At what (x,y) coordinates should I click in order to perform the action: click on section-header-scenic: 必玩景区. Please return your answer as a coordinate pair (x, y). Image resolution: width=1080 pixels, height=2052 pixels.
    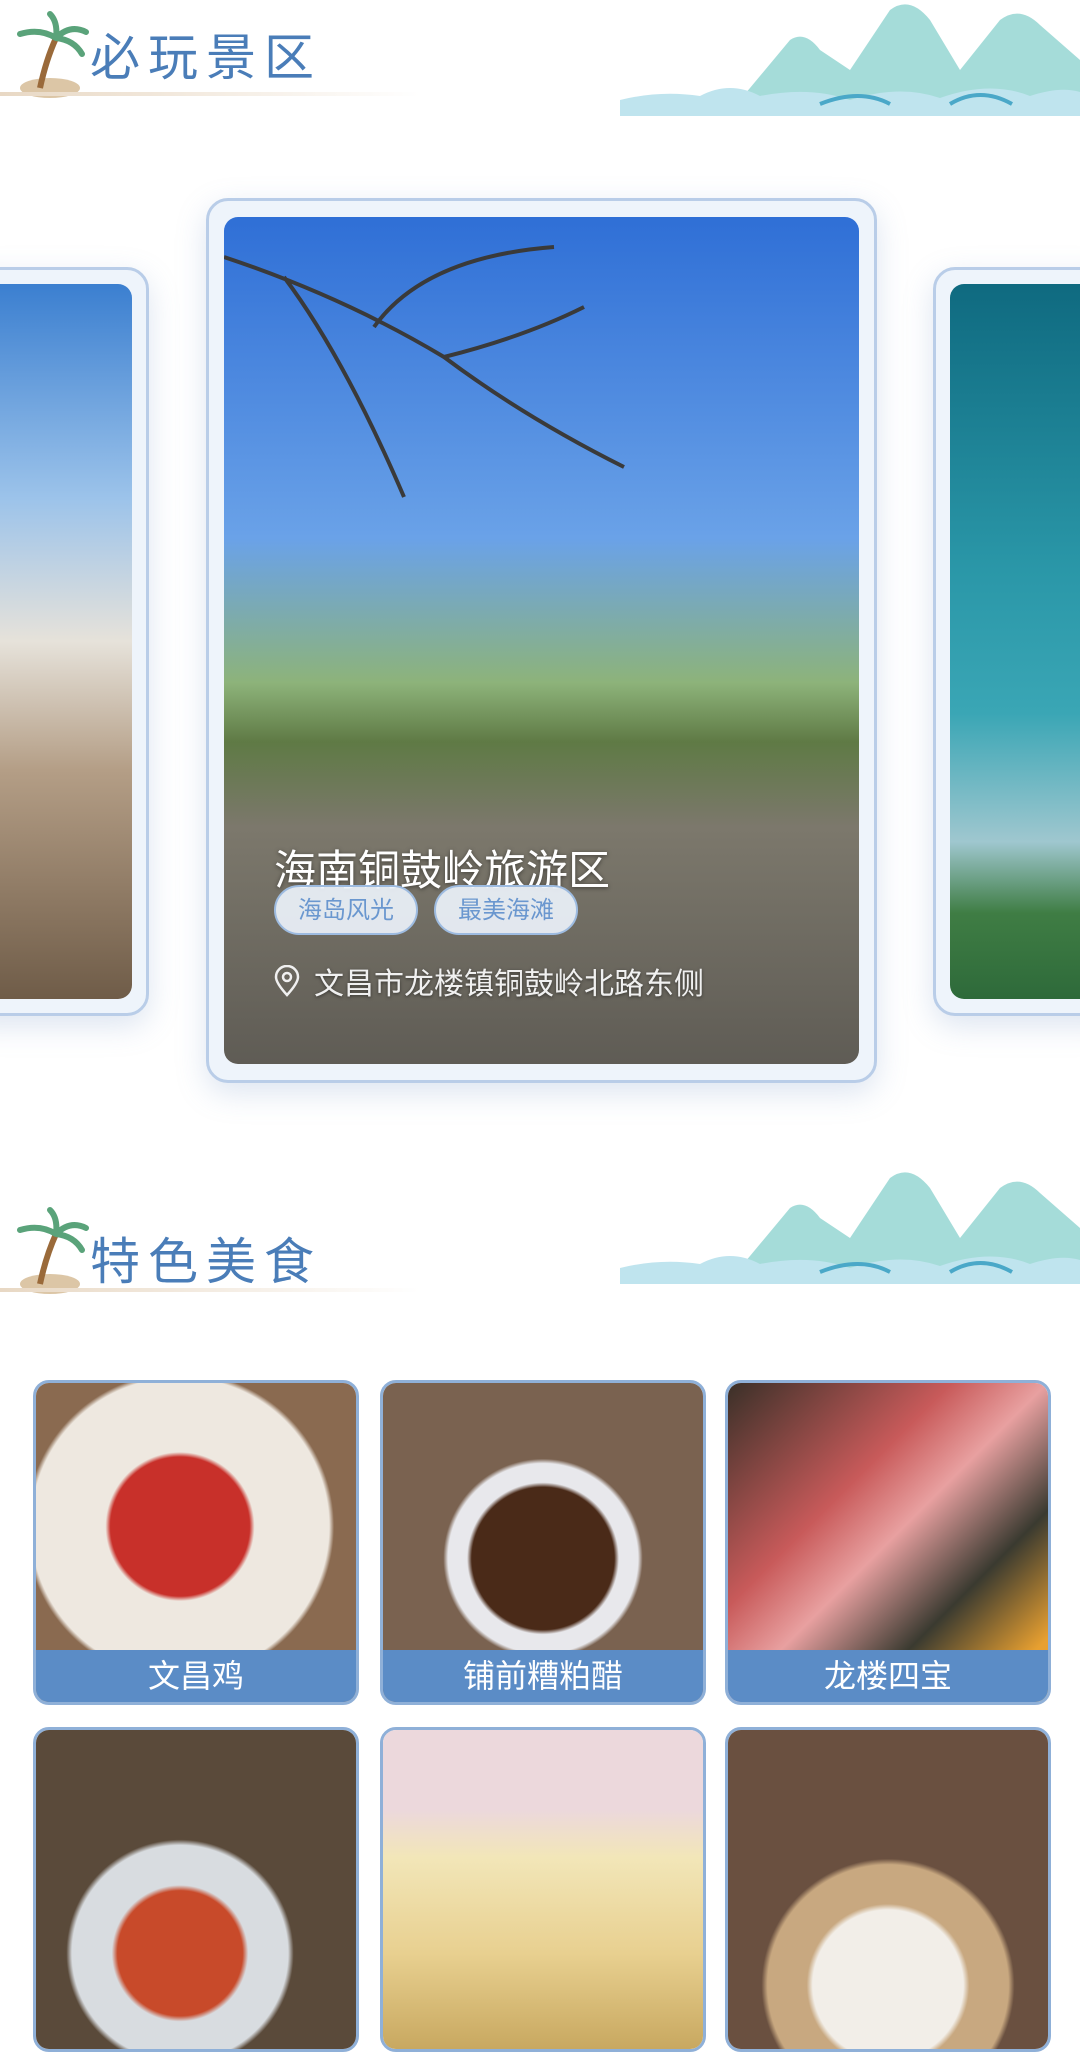
    Looking at the image, I should click on (540, 60).